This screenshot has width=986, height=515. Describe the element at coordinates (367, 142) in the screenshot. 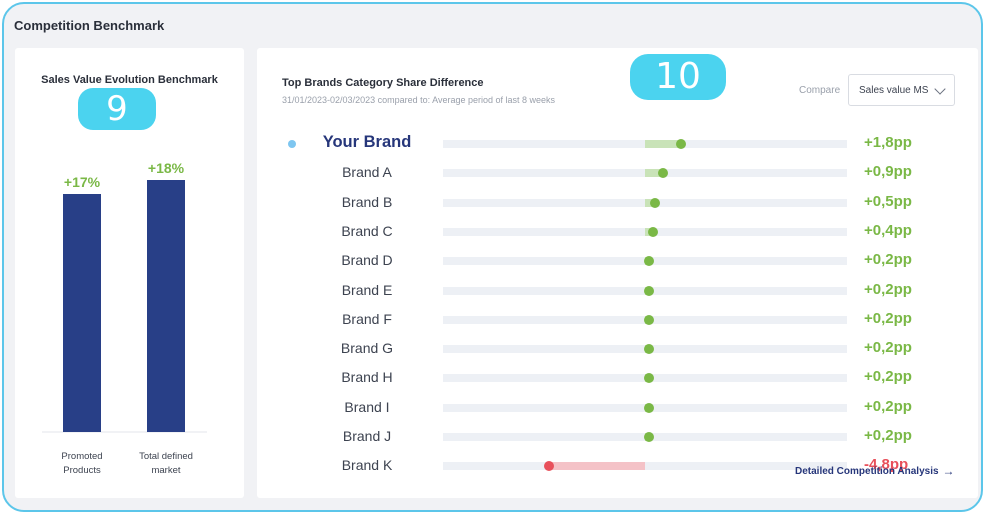

I see `brand-name: Your Brand` at that location.